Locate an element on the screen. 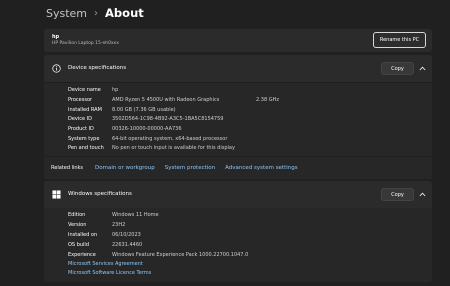 This screenshot has height=286, width=450. processor-speed: 2.38 GHz is located at coordinates (267, 99).